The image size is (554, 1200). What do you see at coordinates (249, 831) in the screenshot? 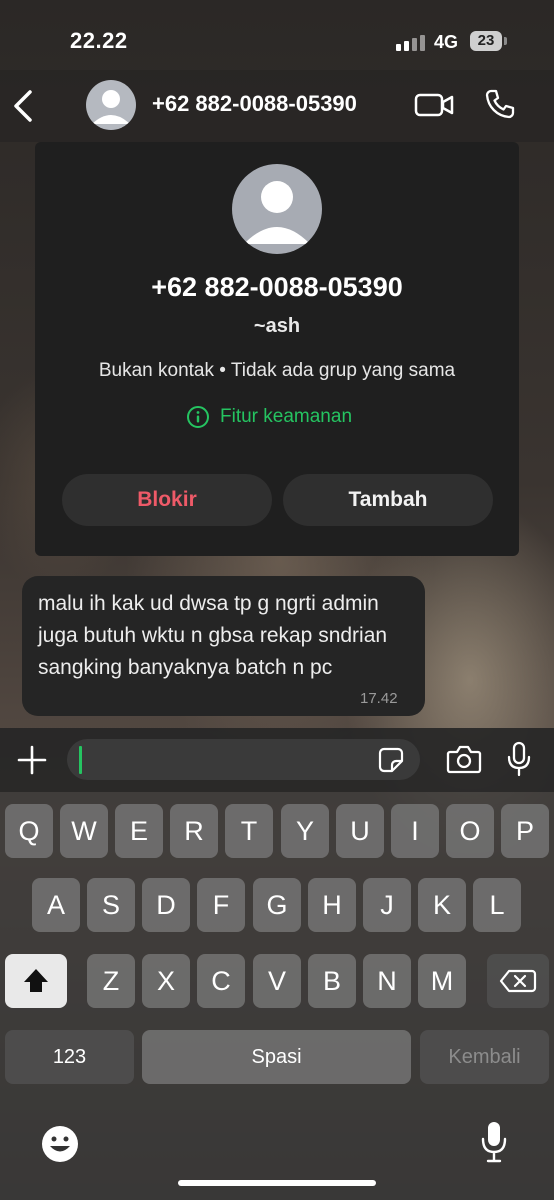
I see `key-t: T` at bounding box center [249, 831].